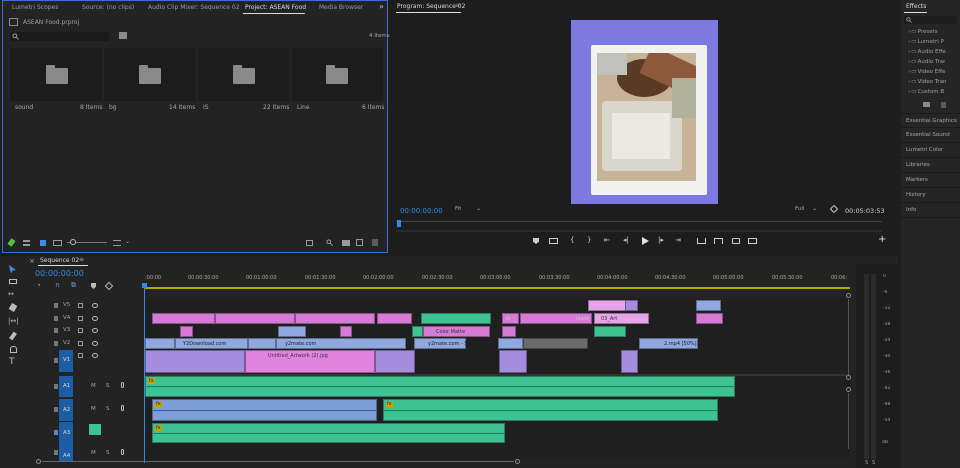 The width and height of the screenshot is (960, 468). I want to click on add-button-icon: +, so click(882, 239).